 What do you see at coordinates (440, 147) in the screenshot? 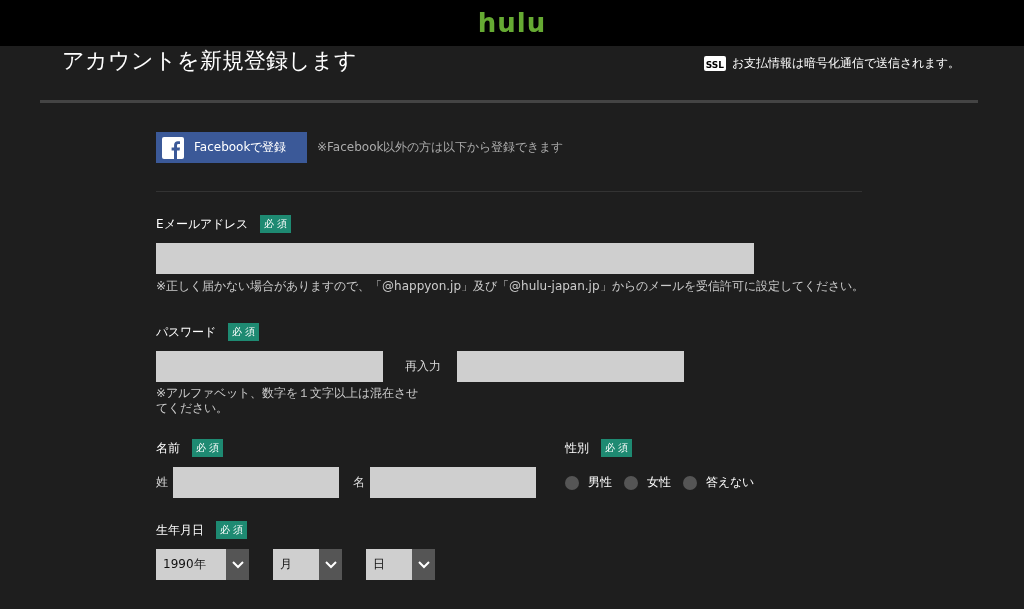
I see `facebook-note: ※Facebook以外の方は以下から登録できます` at bounding box center [440, 147].